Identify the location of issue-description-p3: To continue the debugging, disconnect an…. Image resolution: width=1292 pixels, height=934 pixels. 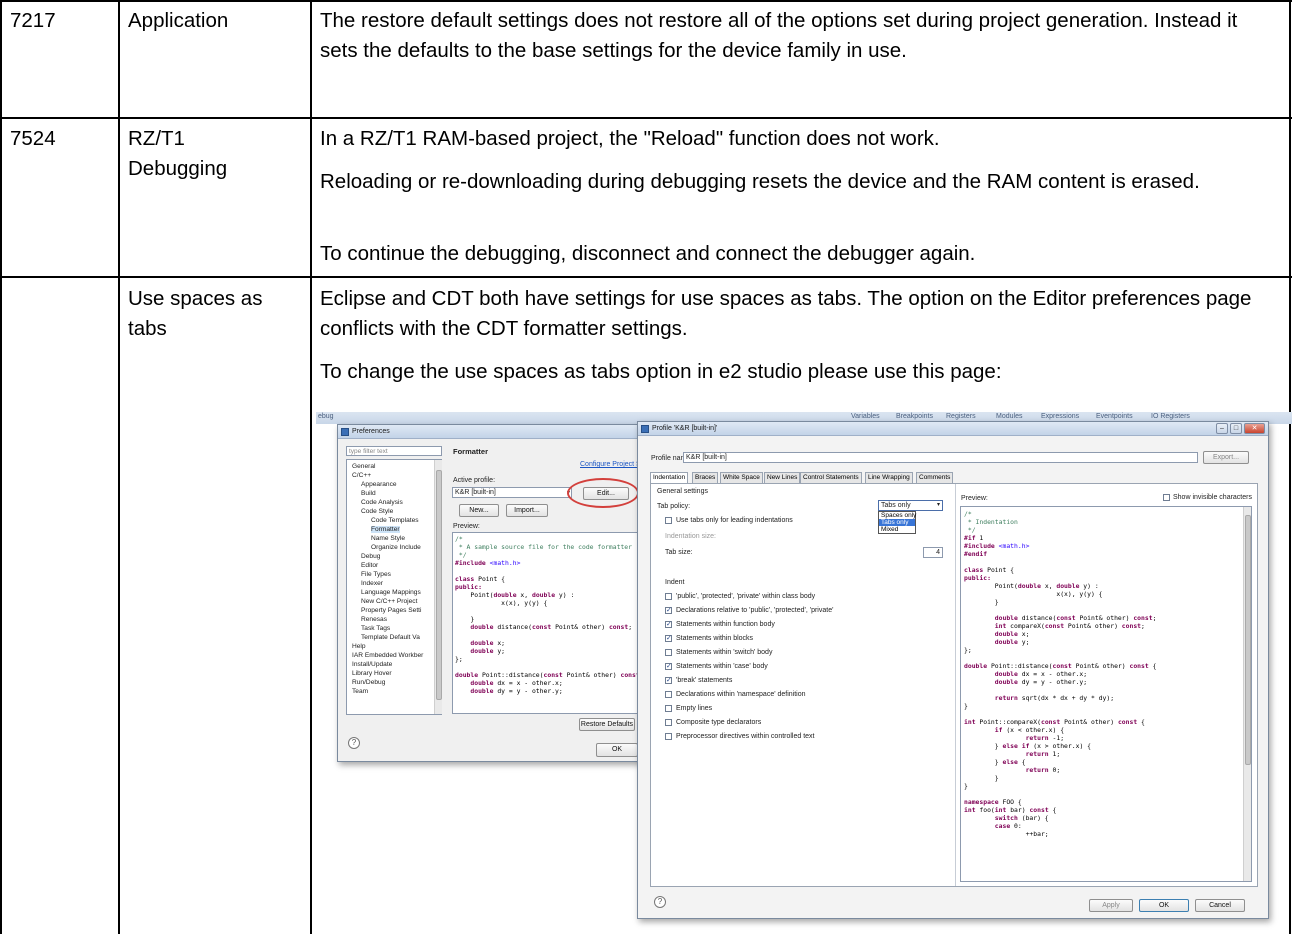
(648, 253).